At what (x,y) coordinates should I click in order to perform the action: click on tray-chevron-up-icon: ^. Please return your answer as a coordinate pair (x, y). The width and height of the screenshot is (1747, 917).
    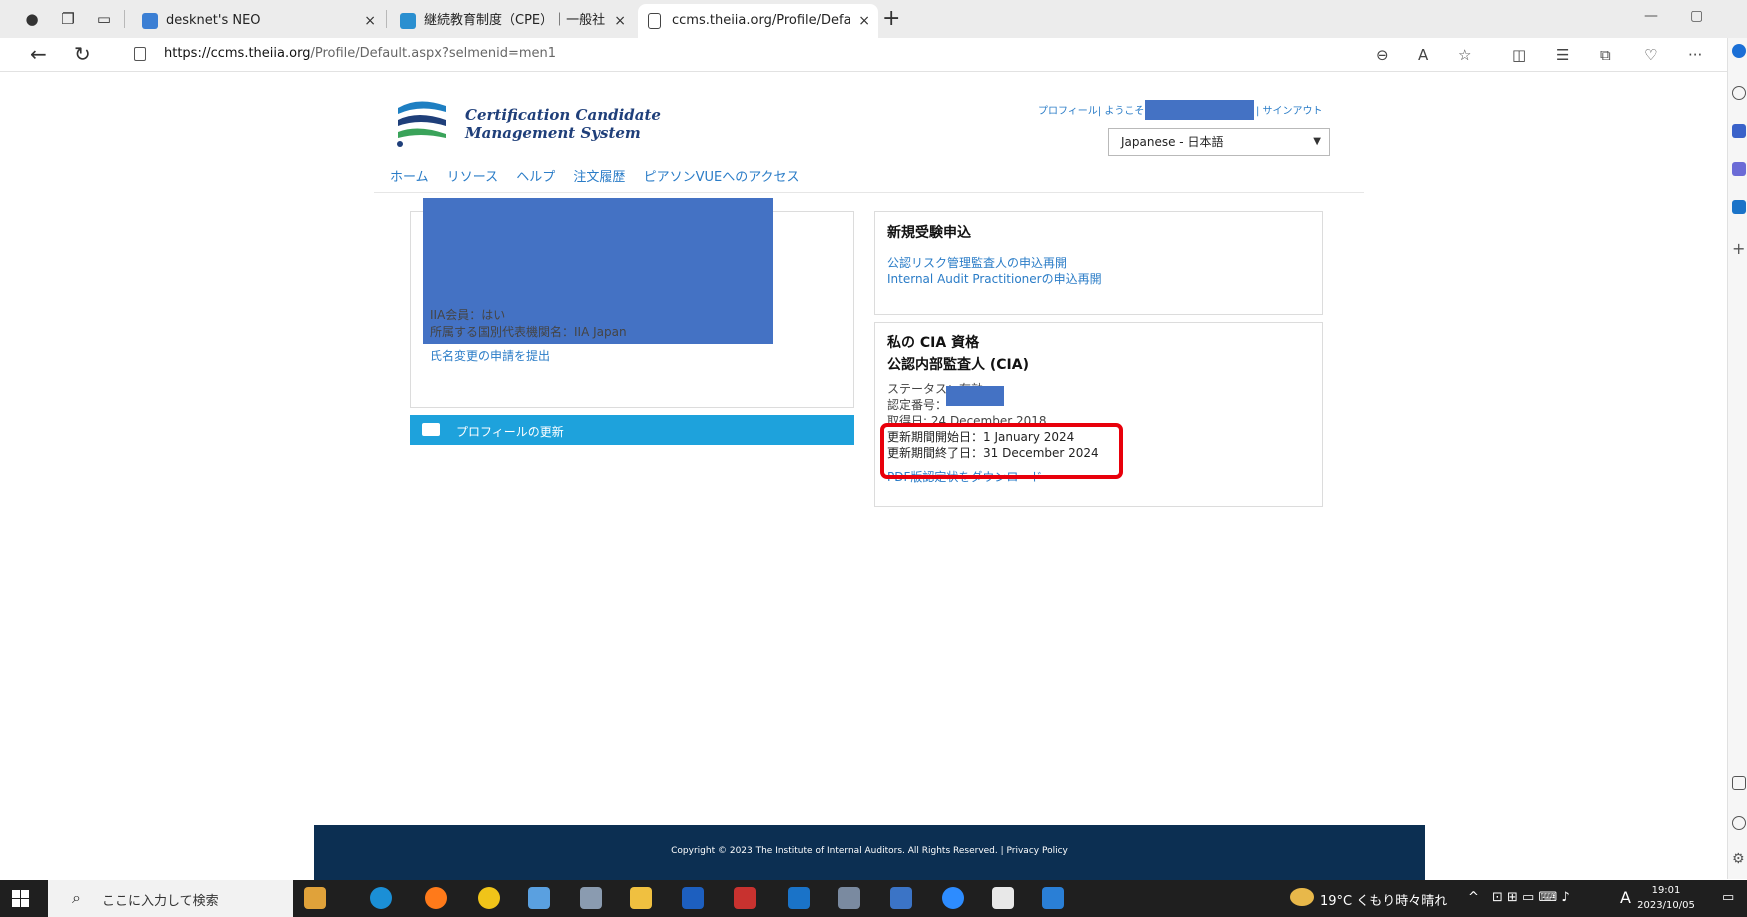
    Looking at the image, I should click on (1473, 897).